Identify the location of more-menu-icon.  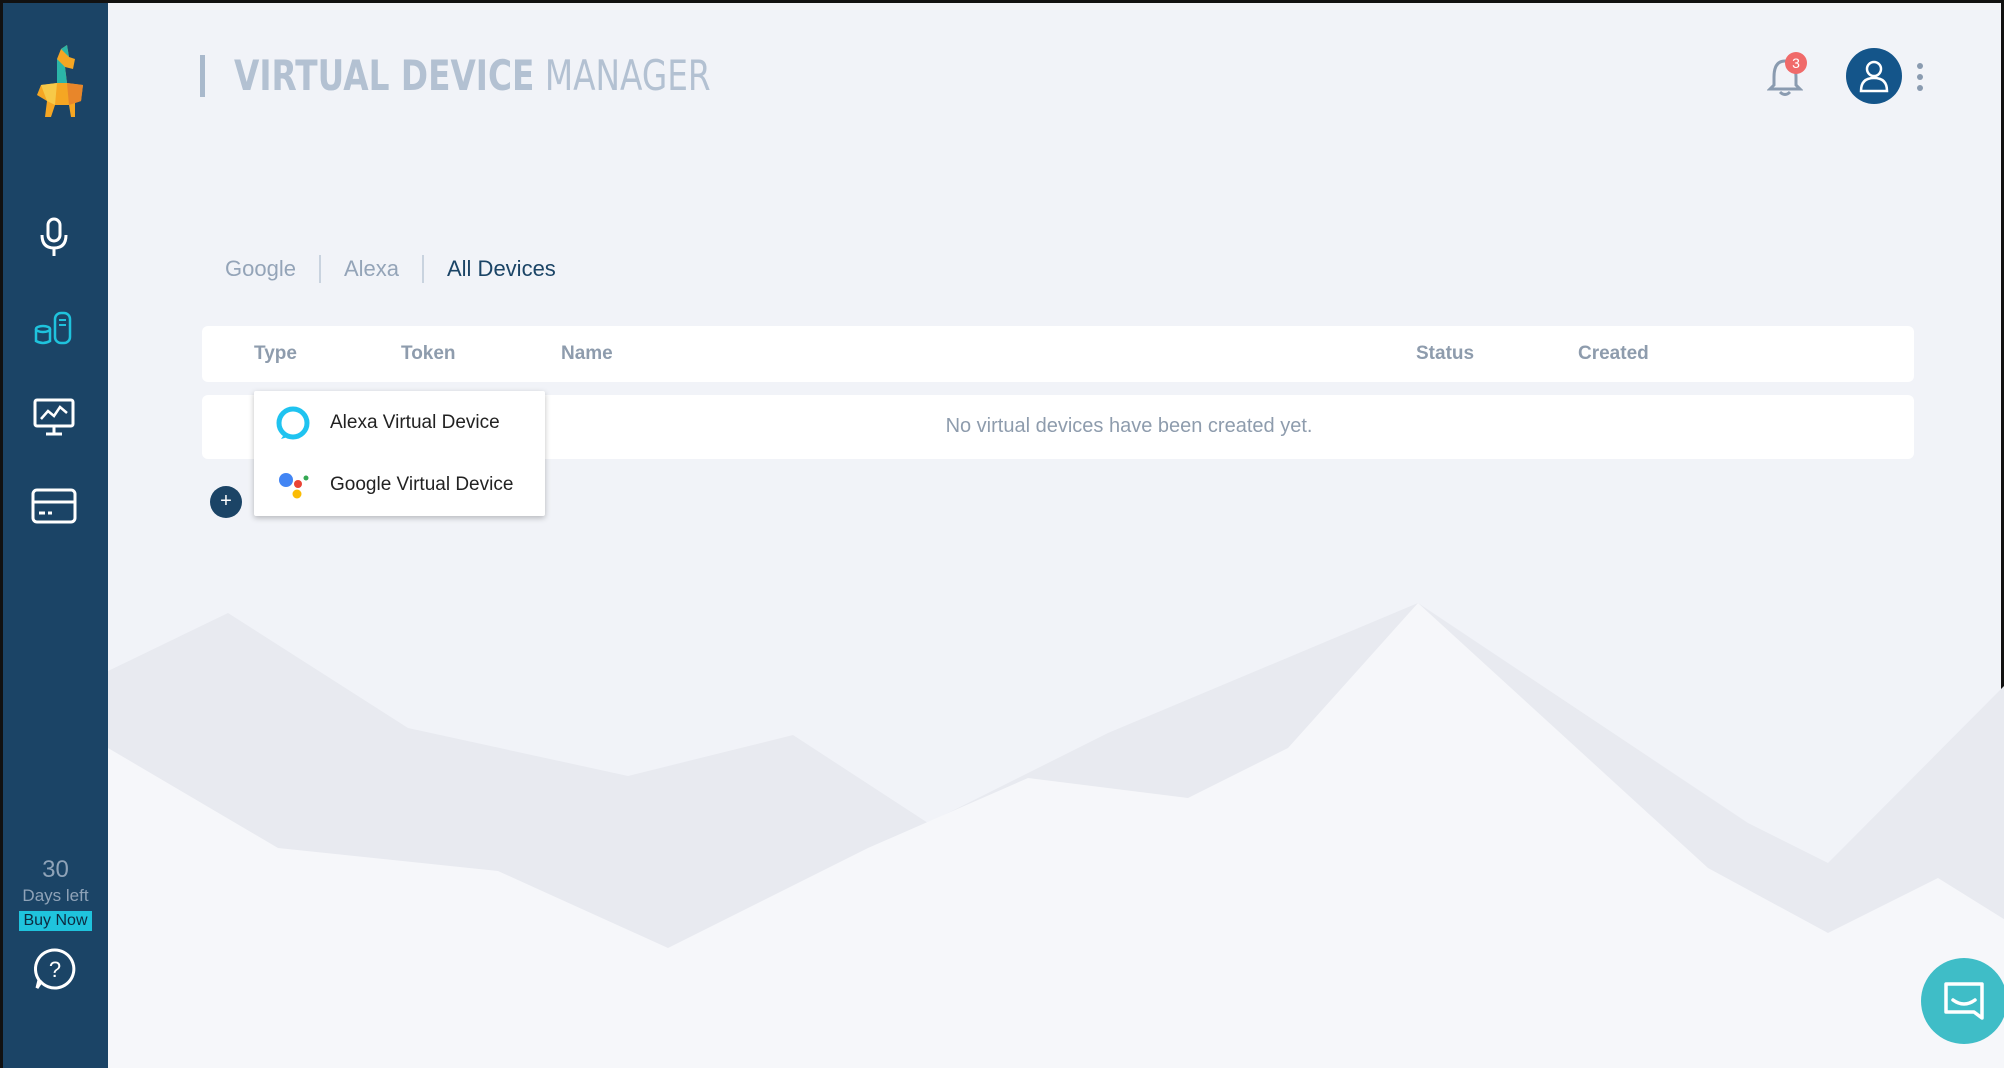
(1920, 77).